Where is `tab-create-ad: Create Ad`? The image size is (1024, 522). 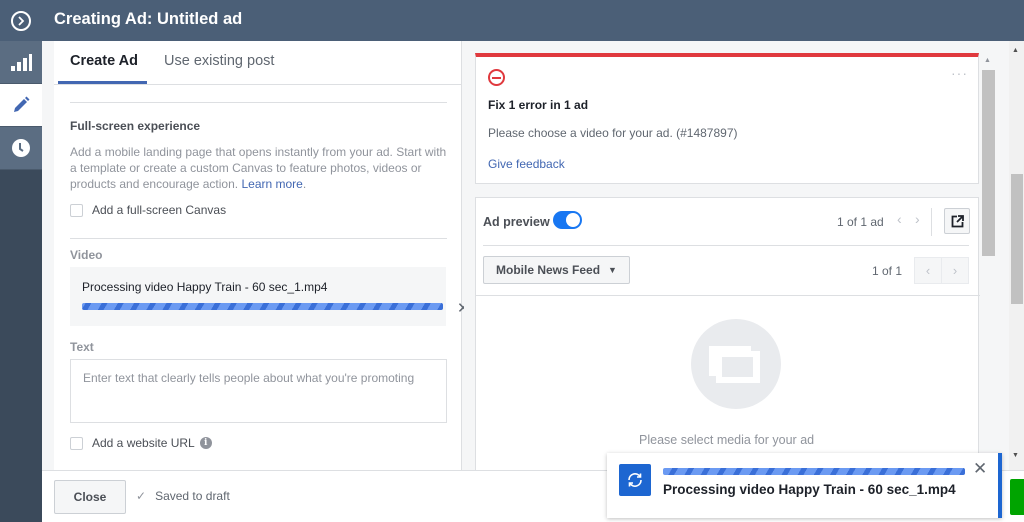 tab-create-ad: Create Ad is located at coordinates (104, 61).